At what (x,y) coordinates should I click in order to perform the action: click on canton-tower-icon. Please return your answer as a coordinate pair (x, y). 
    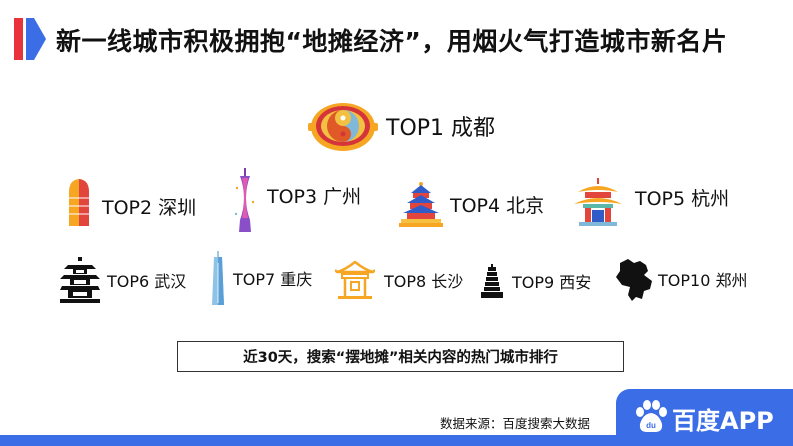
    Looking at the image, I should click on (244, 200).